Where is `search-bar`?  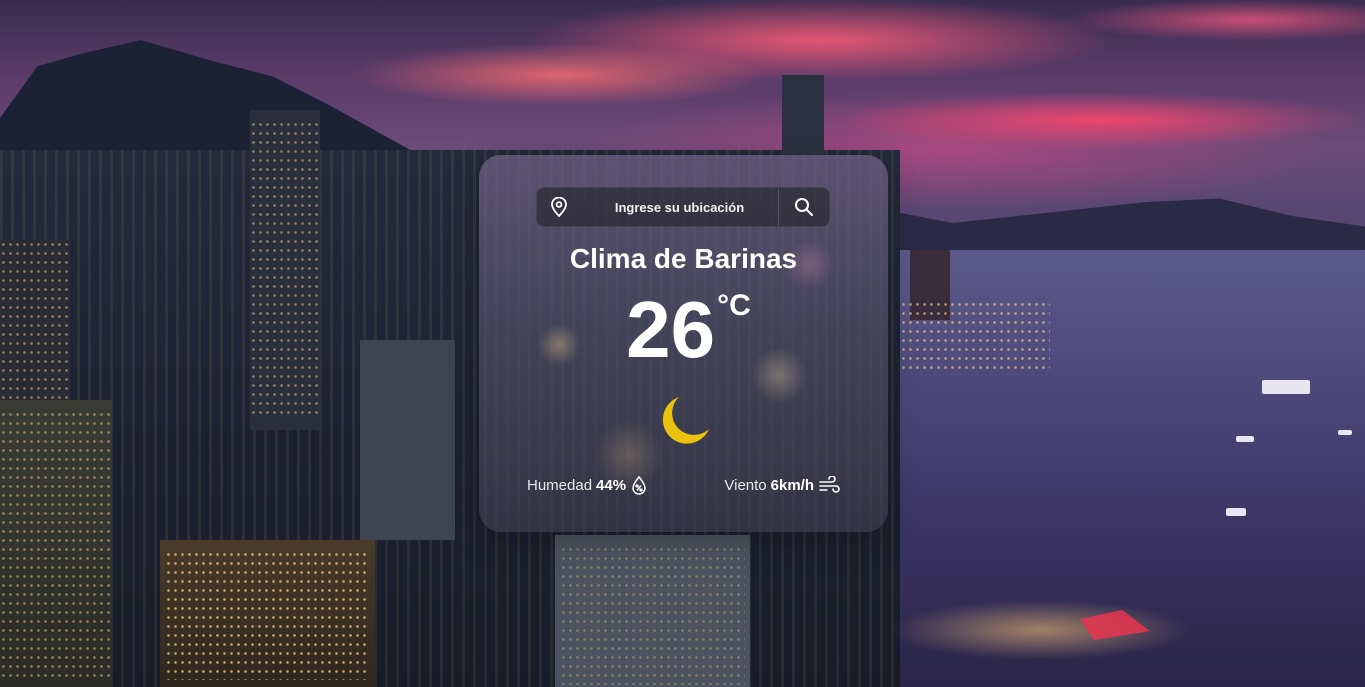
search-bar is located at coordinates (683, 207).